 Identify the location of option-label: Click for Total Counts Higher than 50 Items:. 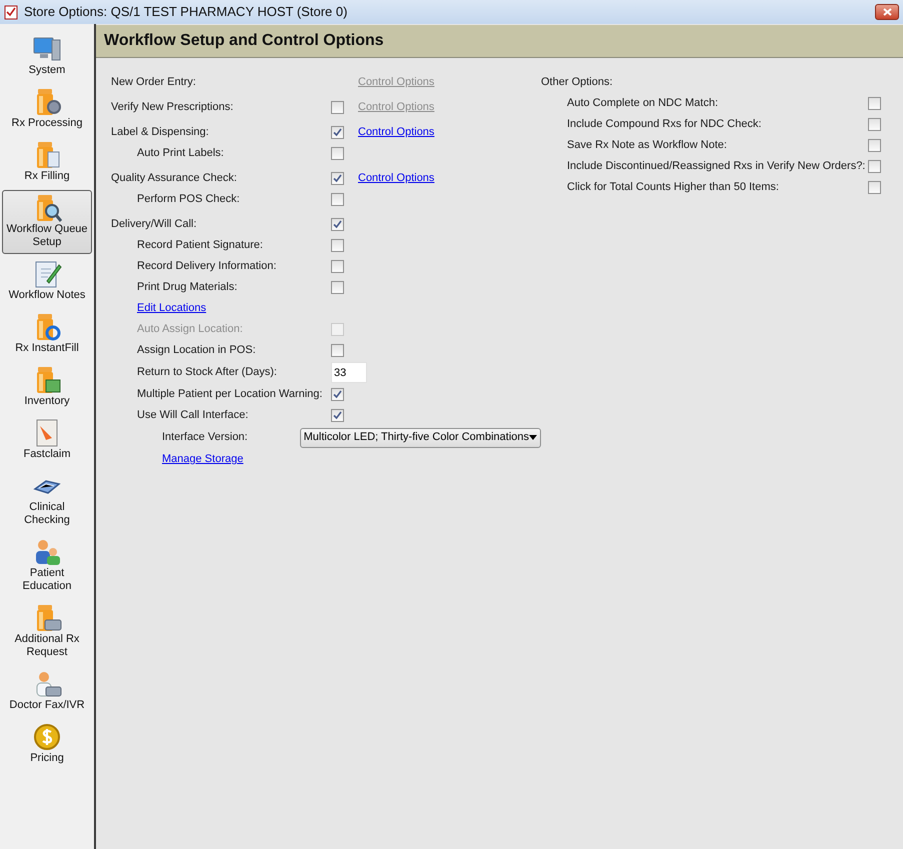
(673, 188).